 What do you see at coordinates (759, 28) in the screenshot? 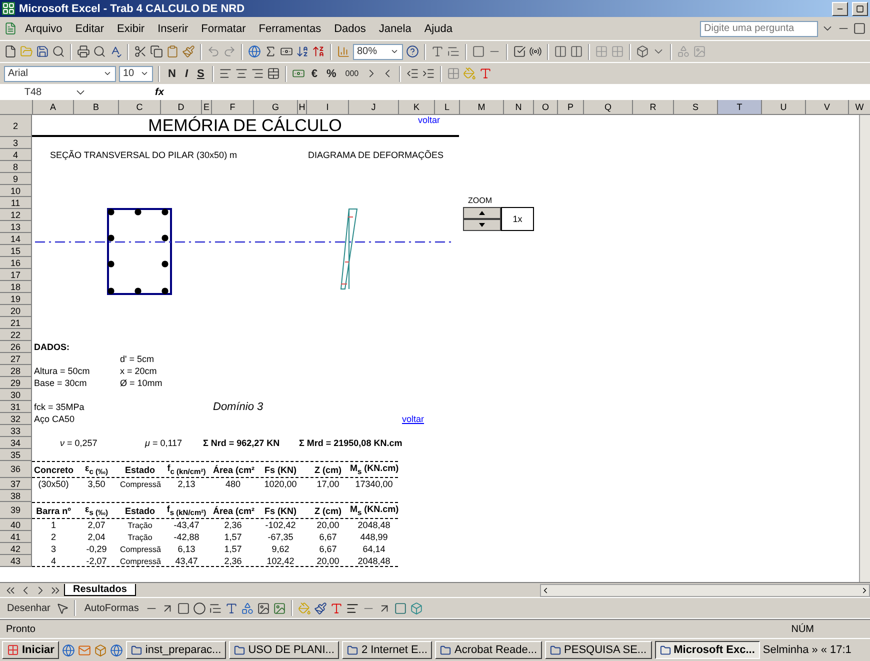
I see `question-field: Digite uma pergunta` at bounding box center [759, 28].